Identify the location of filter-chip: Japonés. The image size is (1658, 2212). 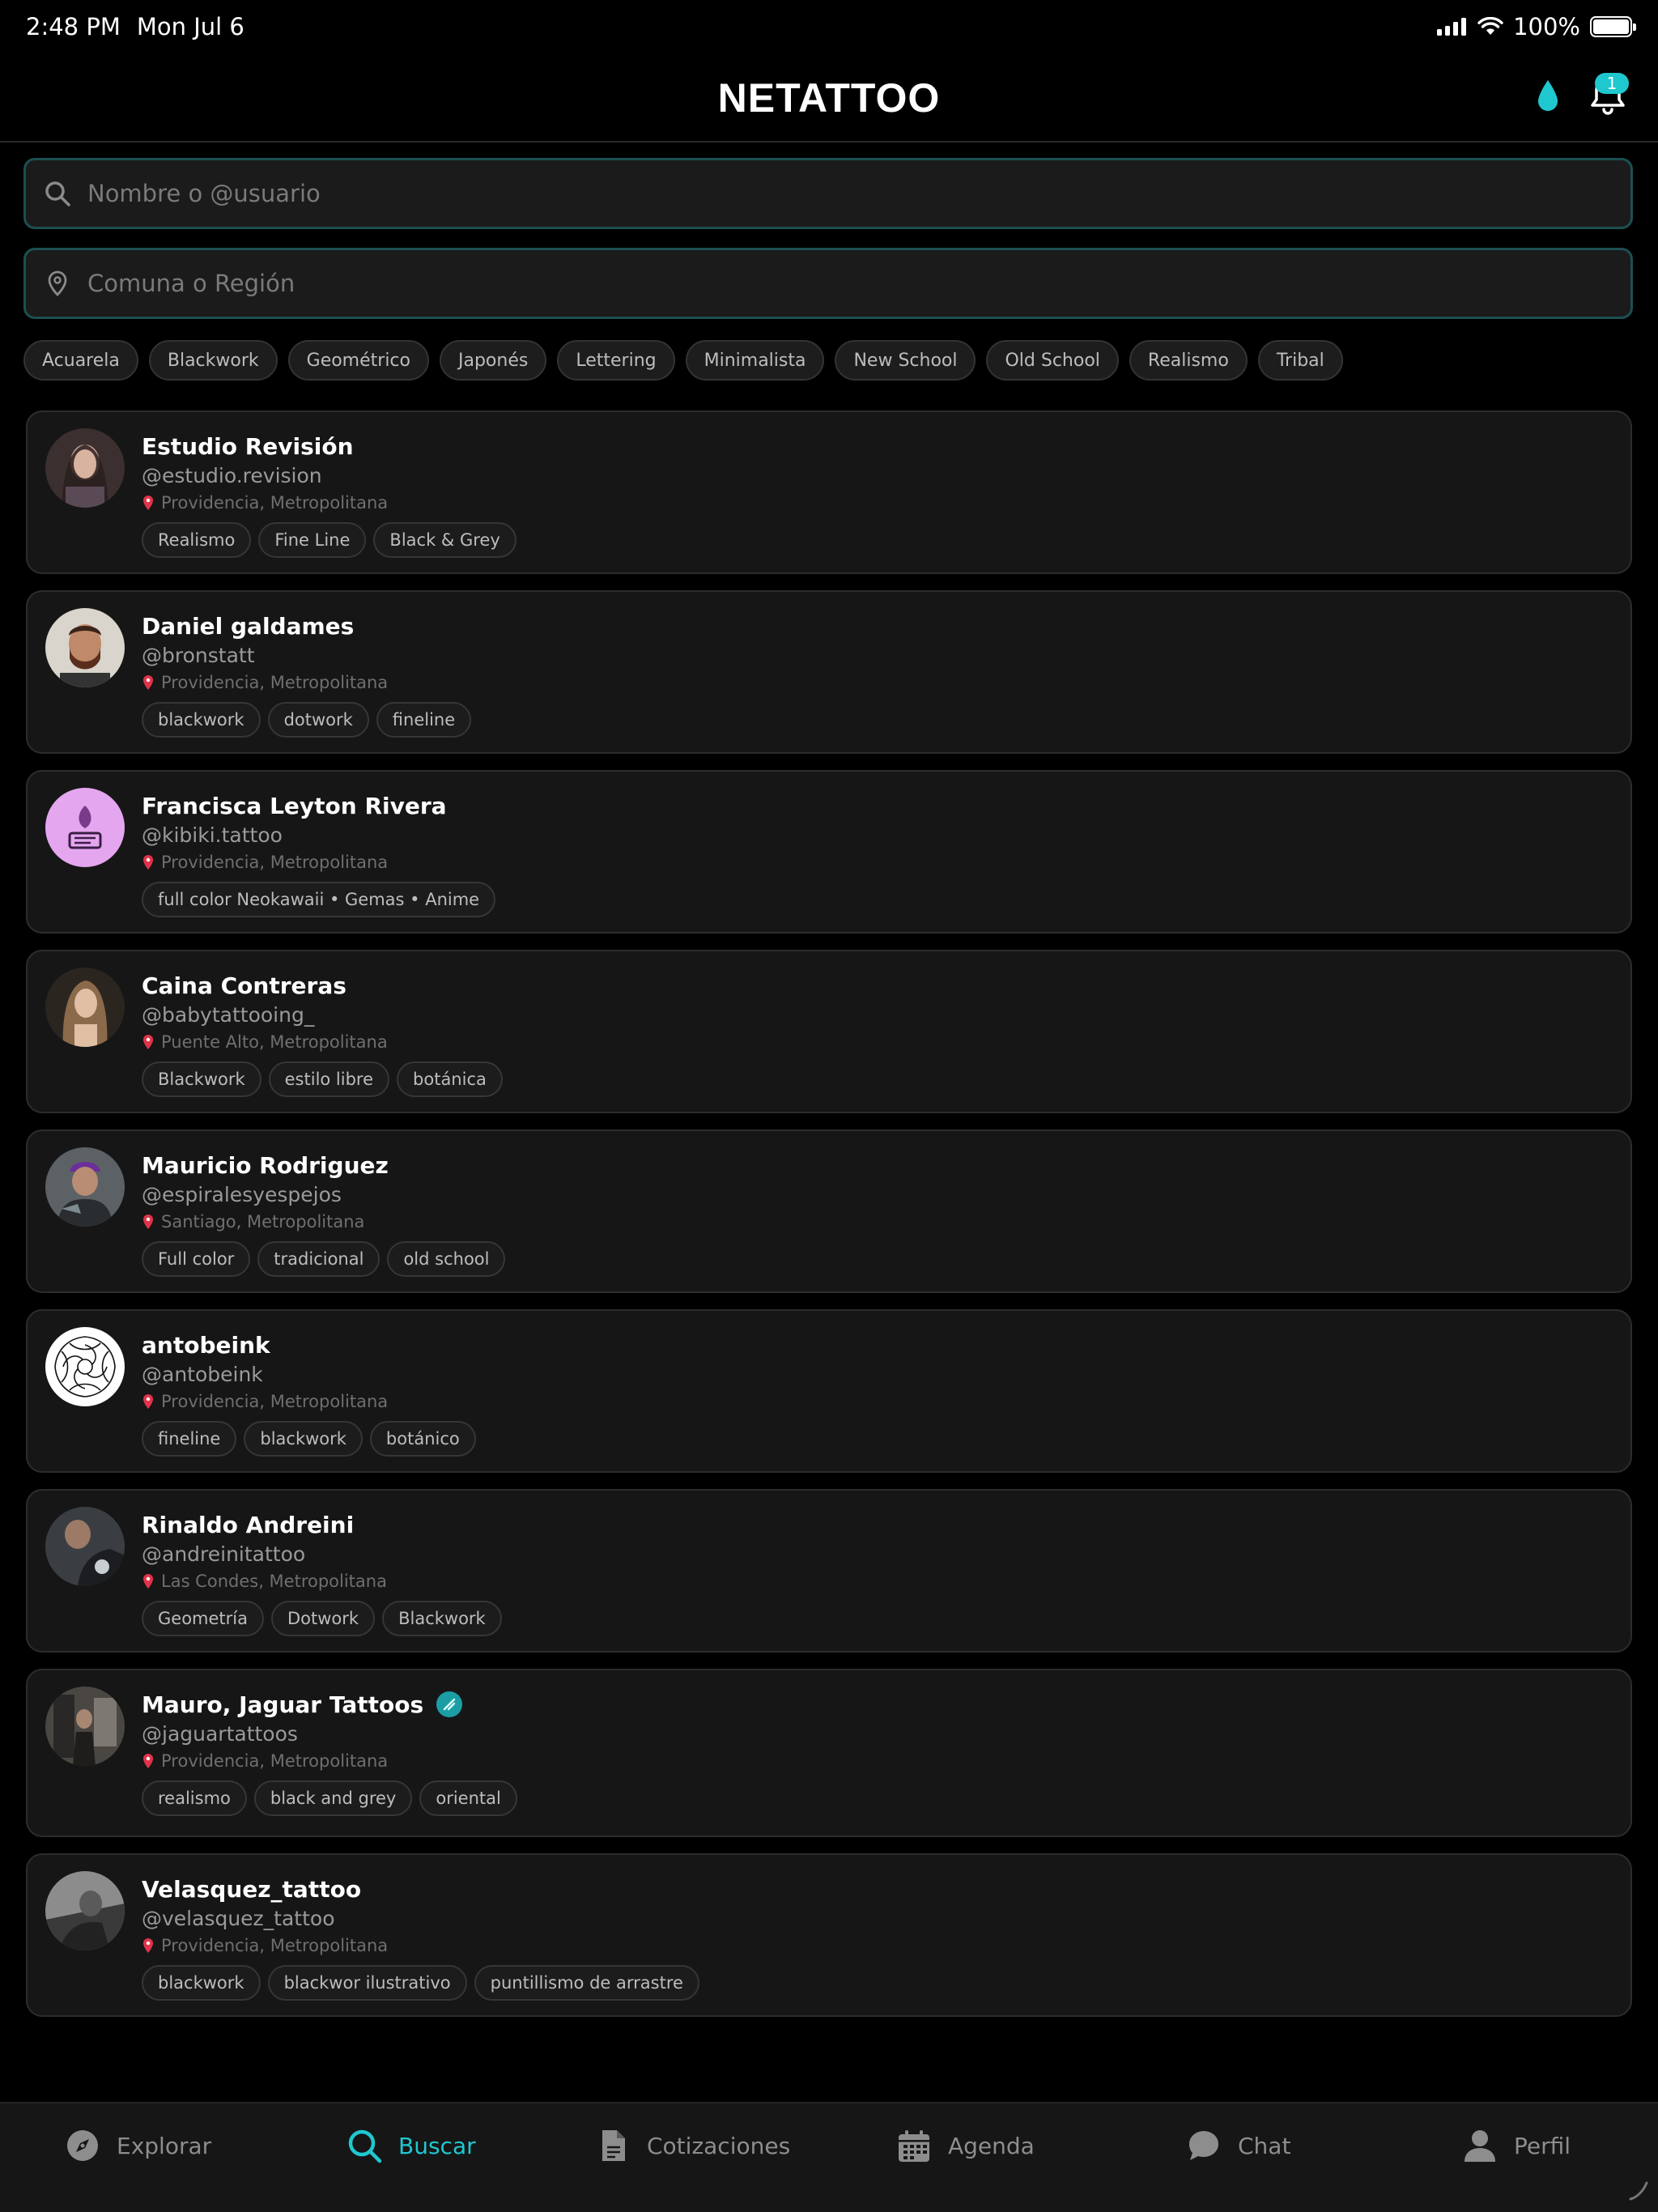
(493, 360).